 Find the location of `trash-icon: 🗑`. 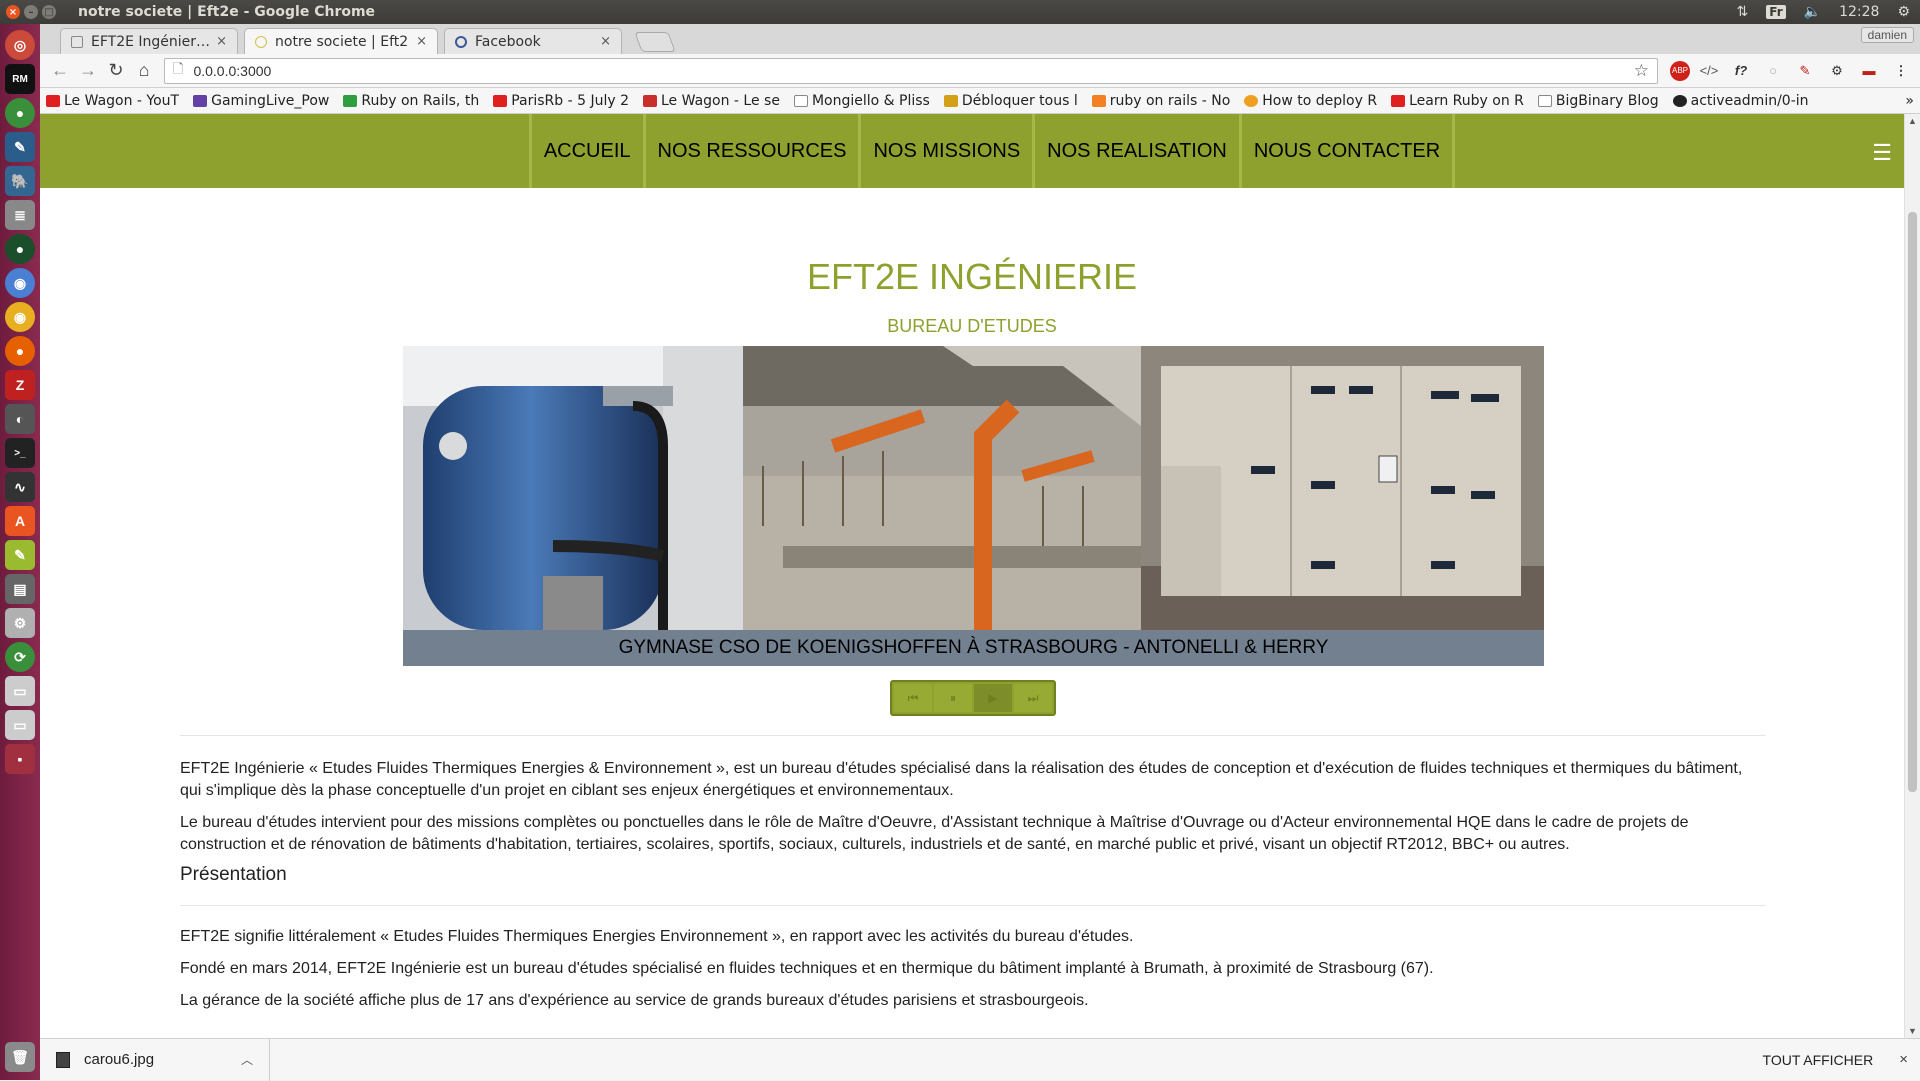

trash-icon: 🗑 is located at coordinates (20, 1057).